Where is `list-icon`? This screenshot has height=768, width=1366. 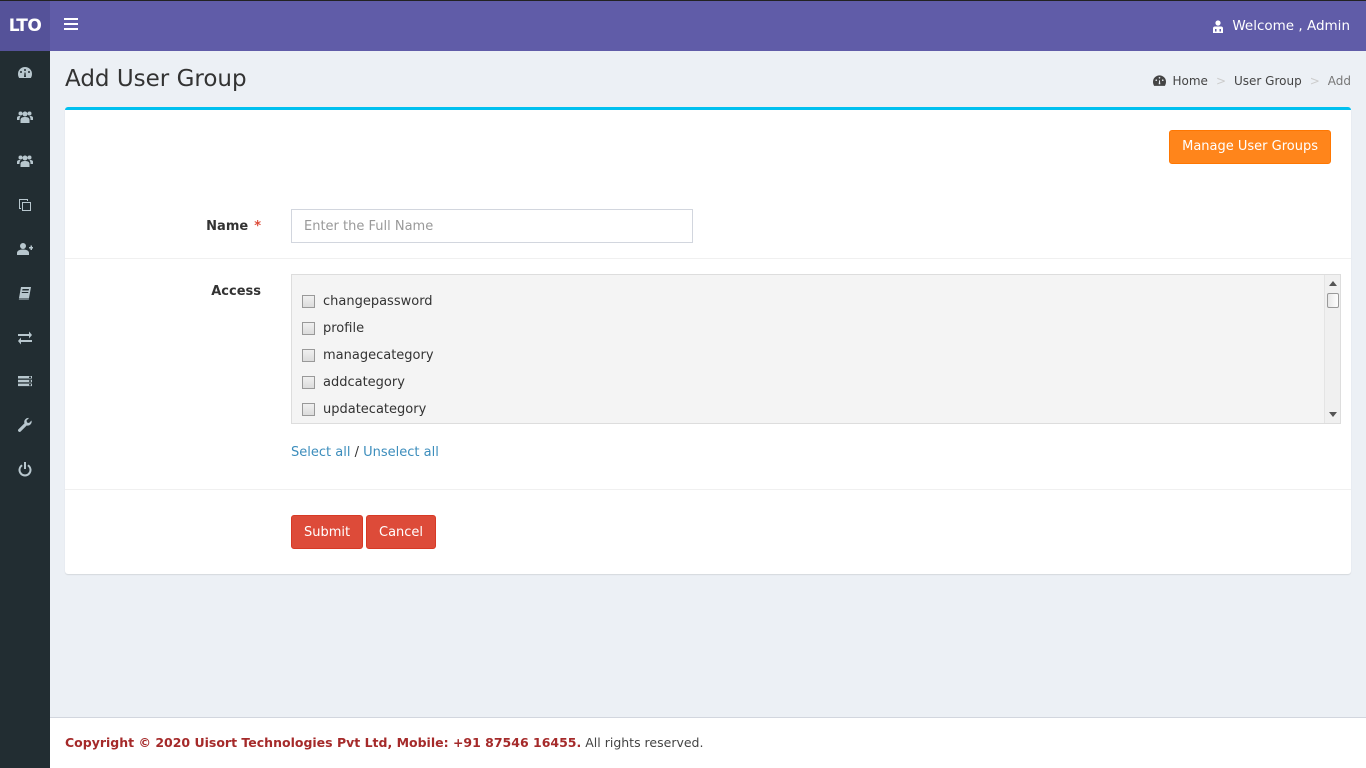 list-icon is located at coordinates (25, 381).